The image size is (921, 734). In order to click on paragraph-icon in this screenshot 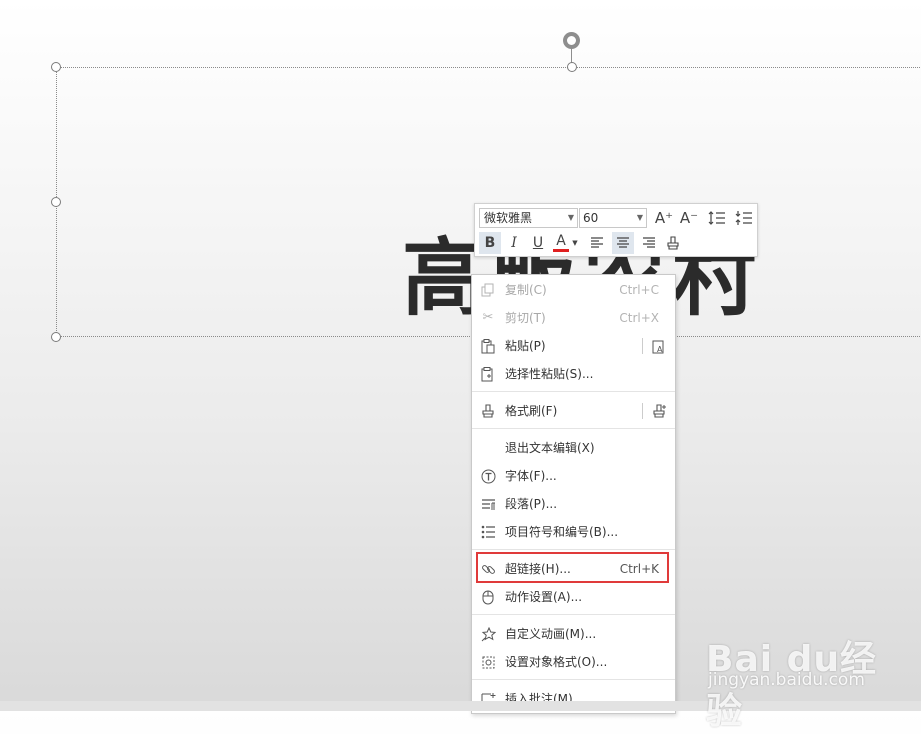, I will do `click(488, 504)`.